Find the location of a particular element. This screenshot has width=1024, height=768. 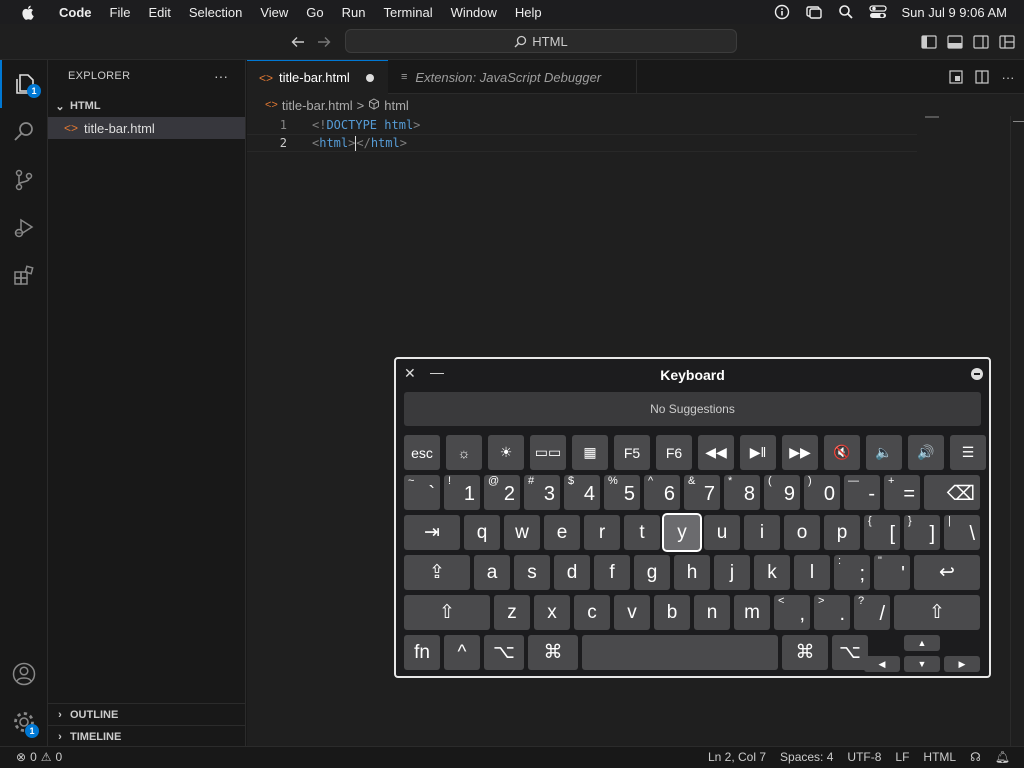

menu-file: File is located at coordinates (120, 12).